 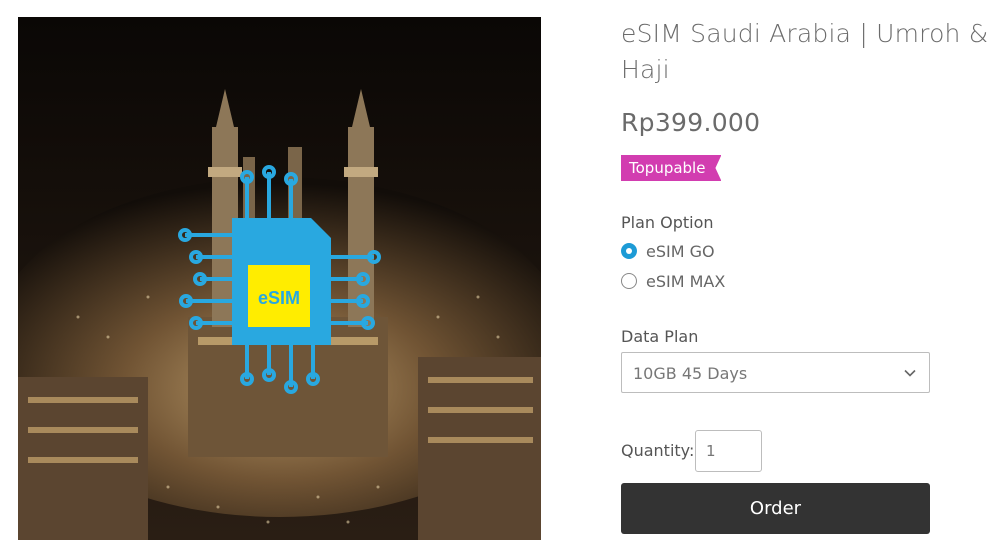 What do you see at coordinates (660, 336) in the screenshot?
I see `data-plan-label: Data Plan` at bounding box center [660, 336].